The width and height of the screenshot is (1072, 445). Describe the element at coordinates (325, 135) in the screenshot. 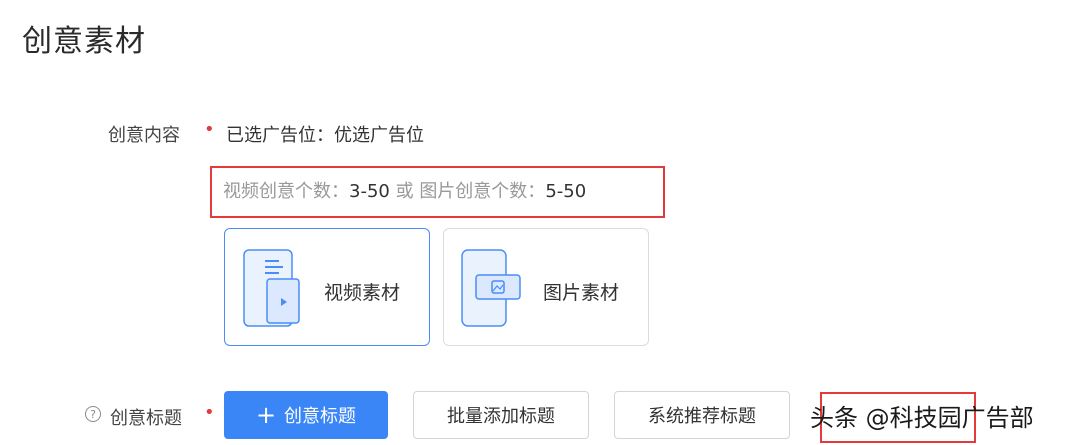

I see `selected-ad-slot-text: 已选广告位：优选广告位` at that location.